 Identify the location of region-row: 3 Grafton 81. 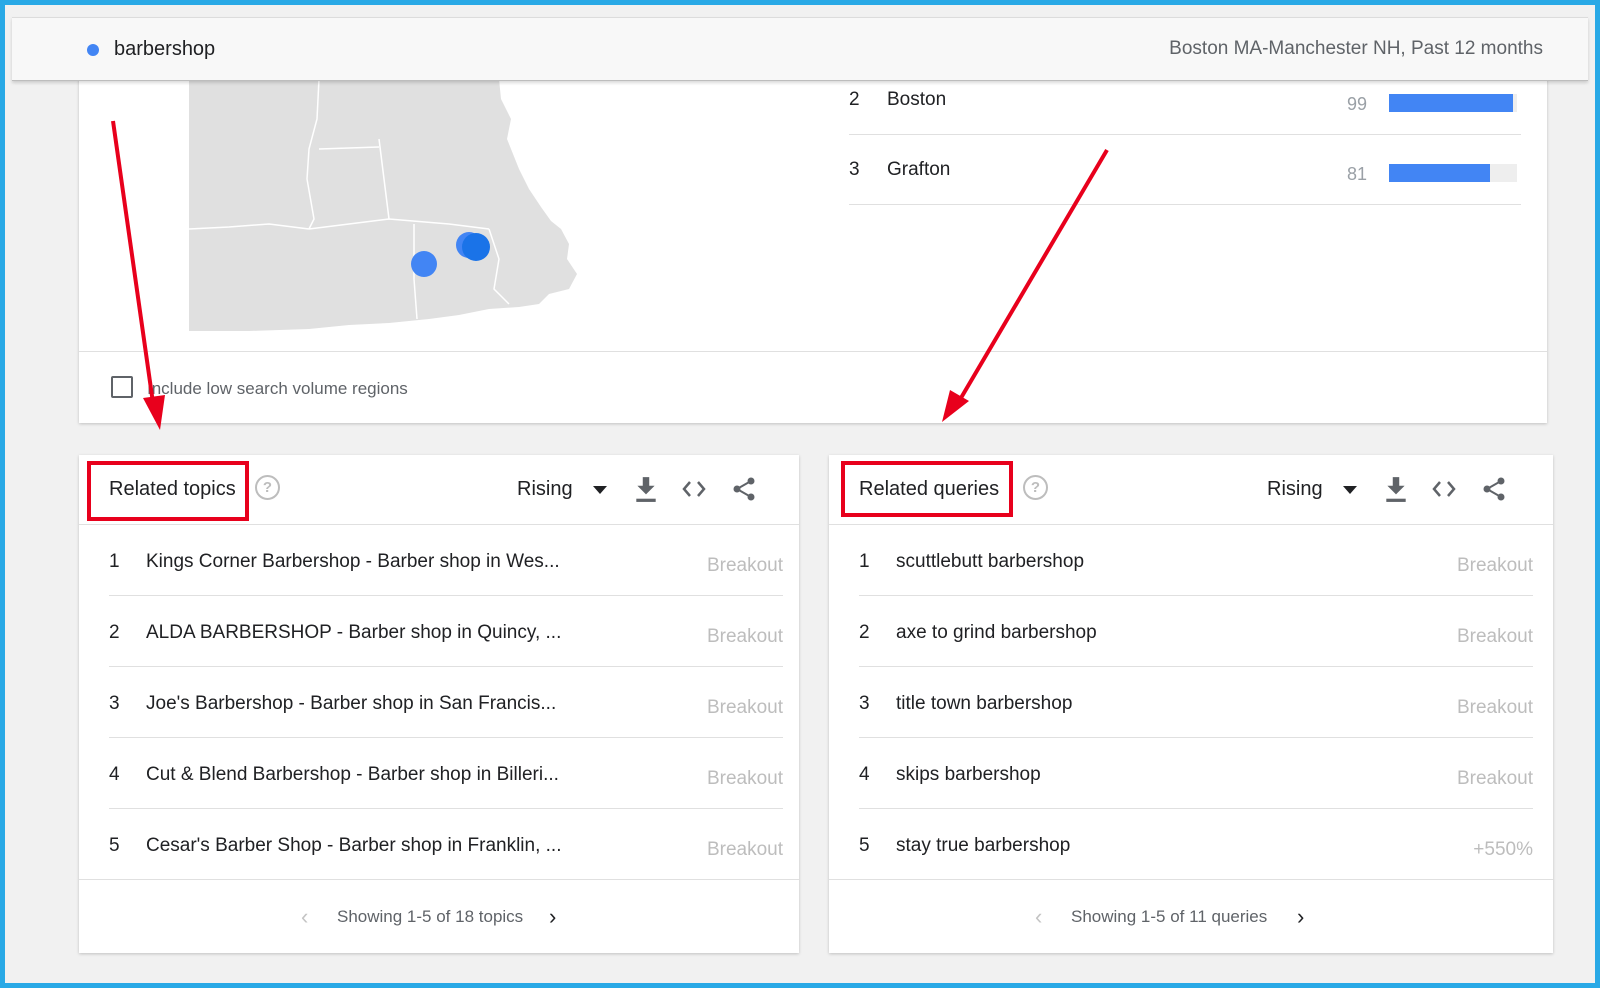
(1185, 170).